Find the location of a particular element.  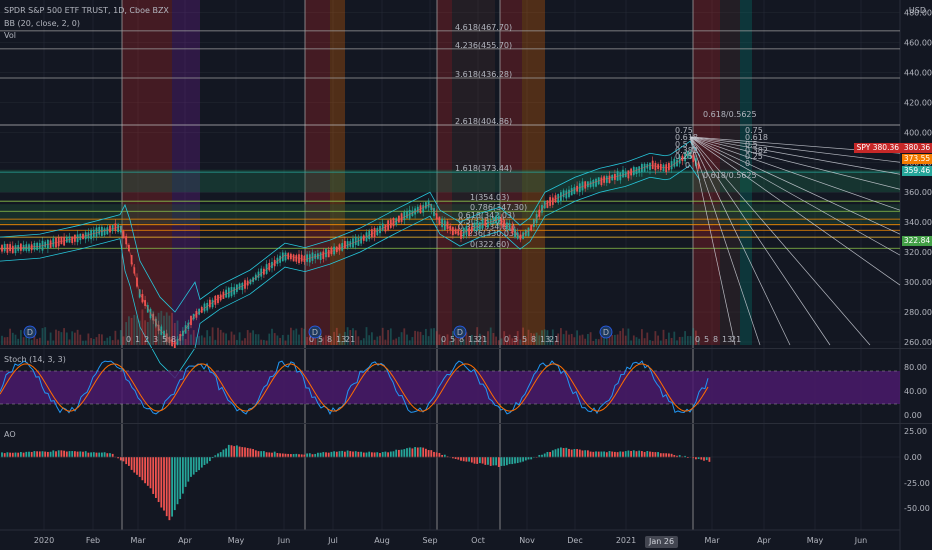

fib-level-label: 4.236(455.70) is located at coordinates (483, 45).